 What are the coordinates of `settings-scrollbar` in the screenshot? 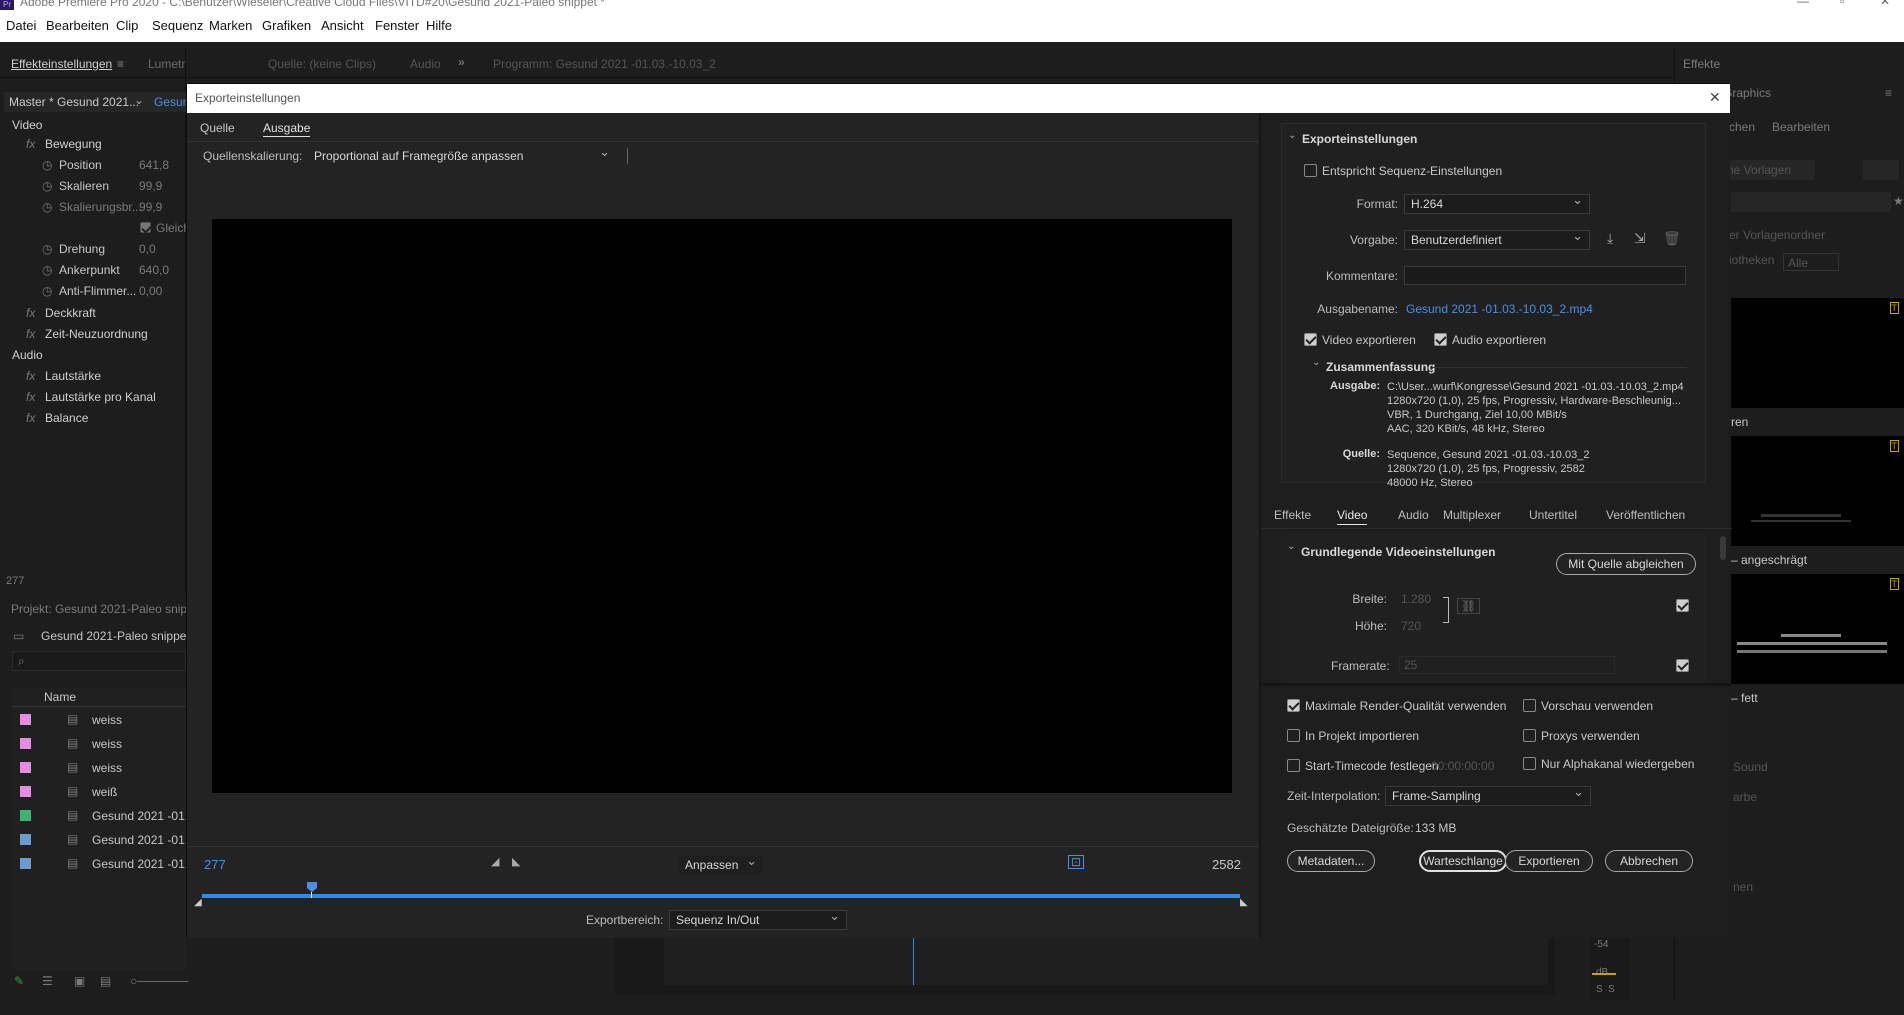 It's located at (1723, 548).